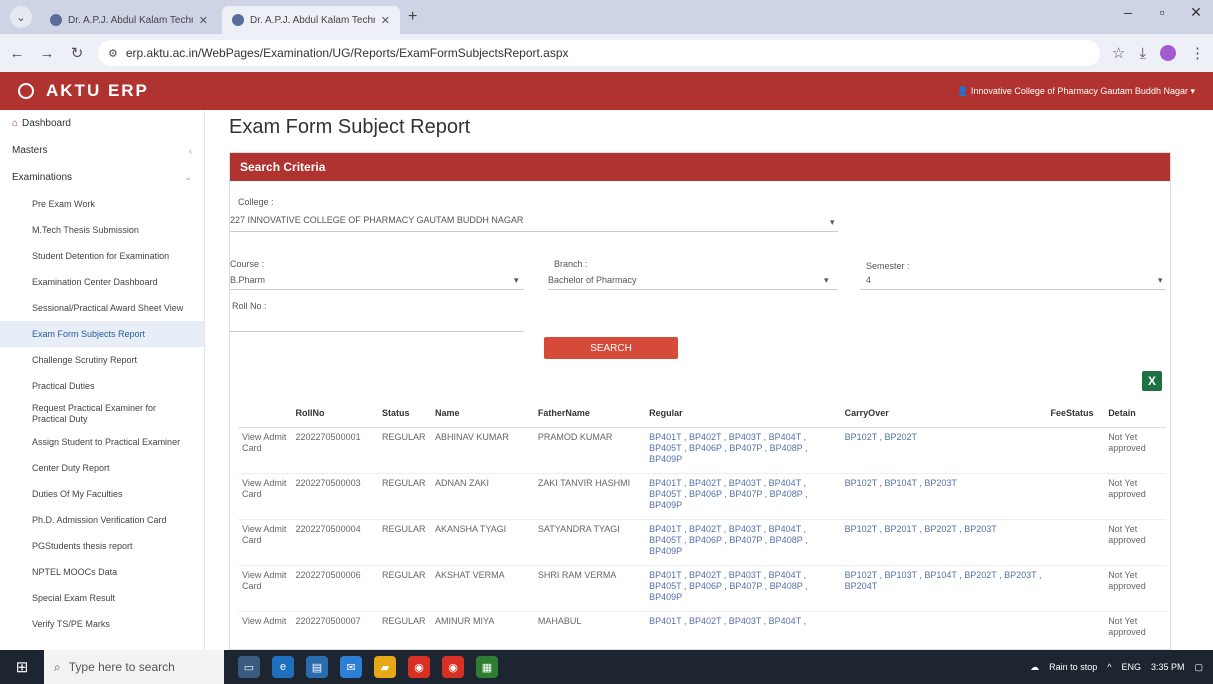  I want to click on sidebar-item-label: Duties Of My Faculties, so click(77, 494).